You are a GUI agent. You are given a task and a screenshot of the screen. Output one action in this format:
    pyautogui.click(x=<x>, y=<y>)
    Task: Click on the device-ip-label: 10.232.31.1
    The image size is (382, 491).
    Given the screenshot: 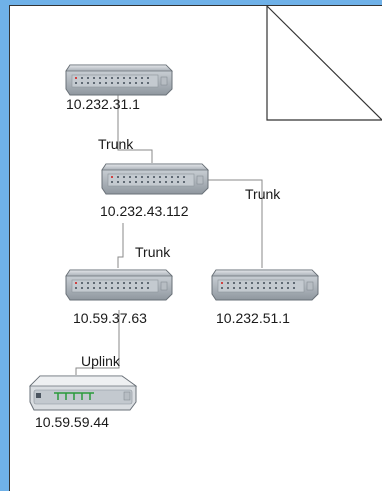 What is the action you would take?
    pyautogui.click(x=103, y=104)
    